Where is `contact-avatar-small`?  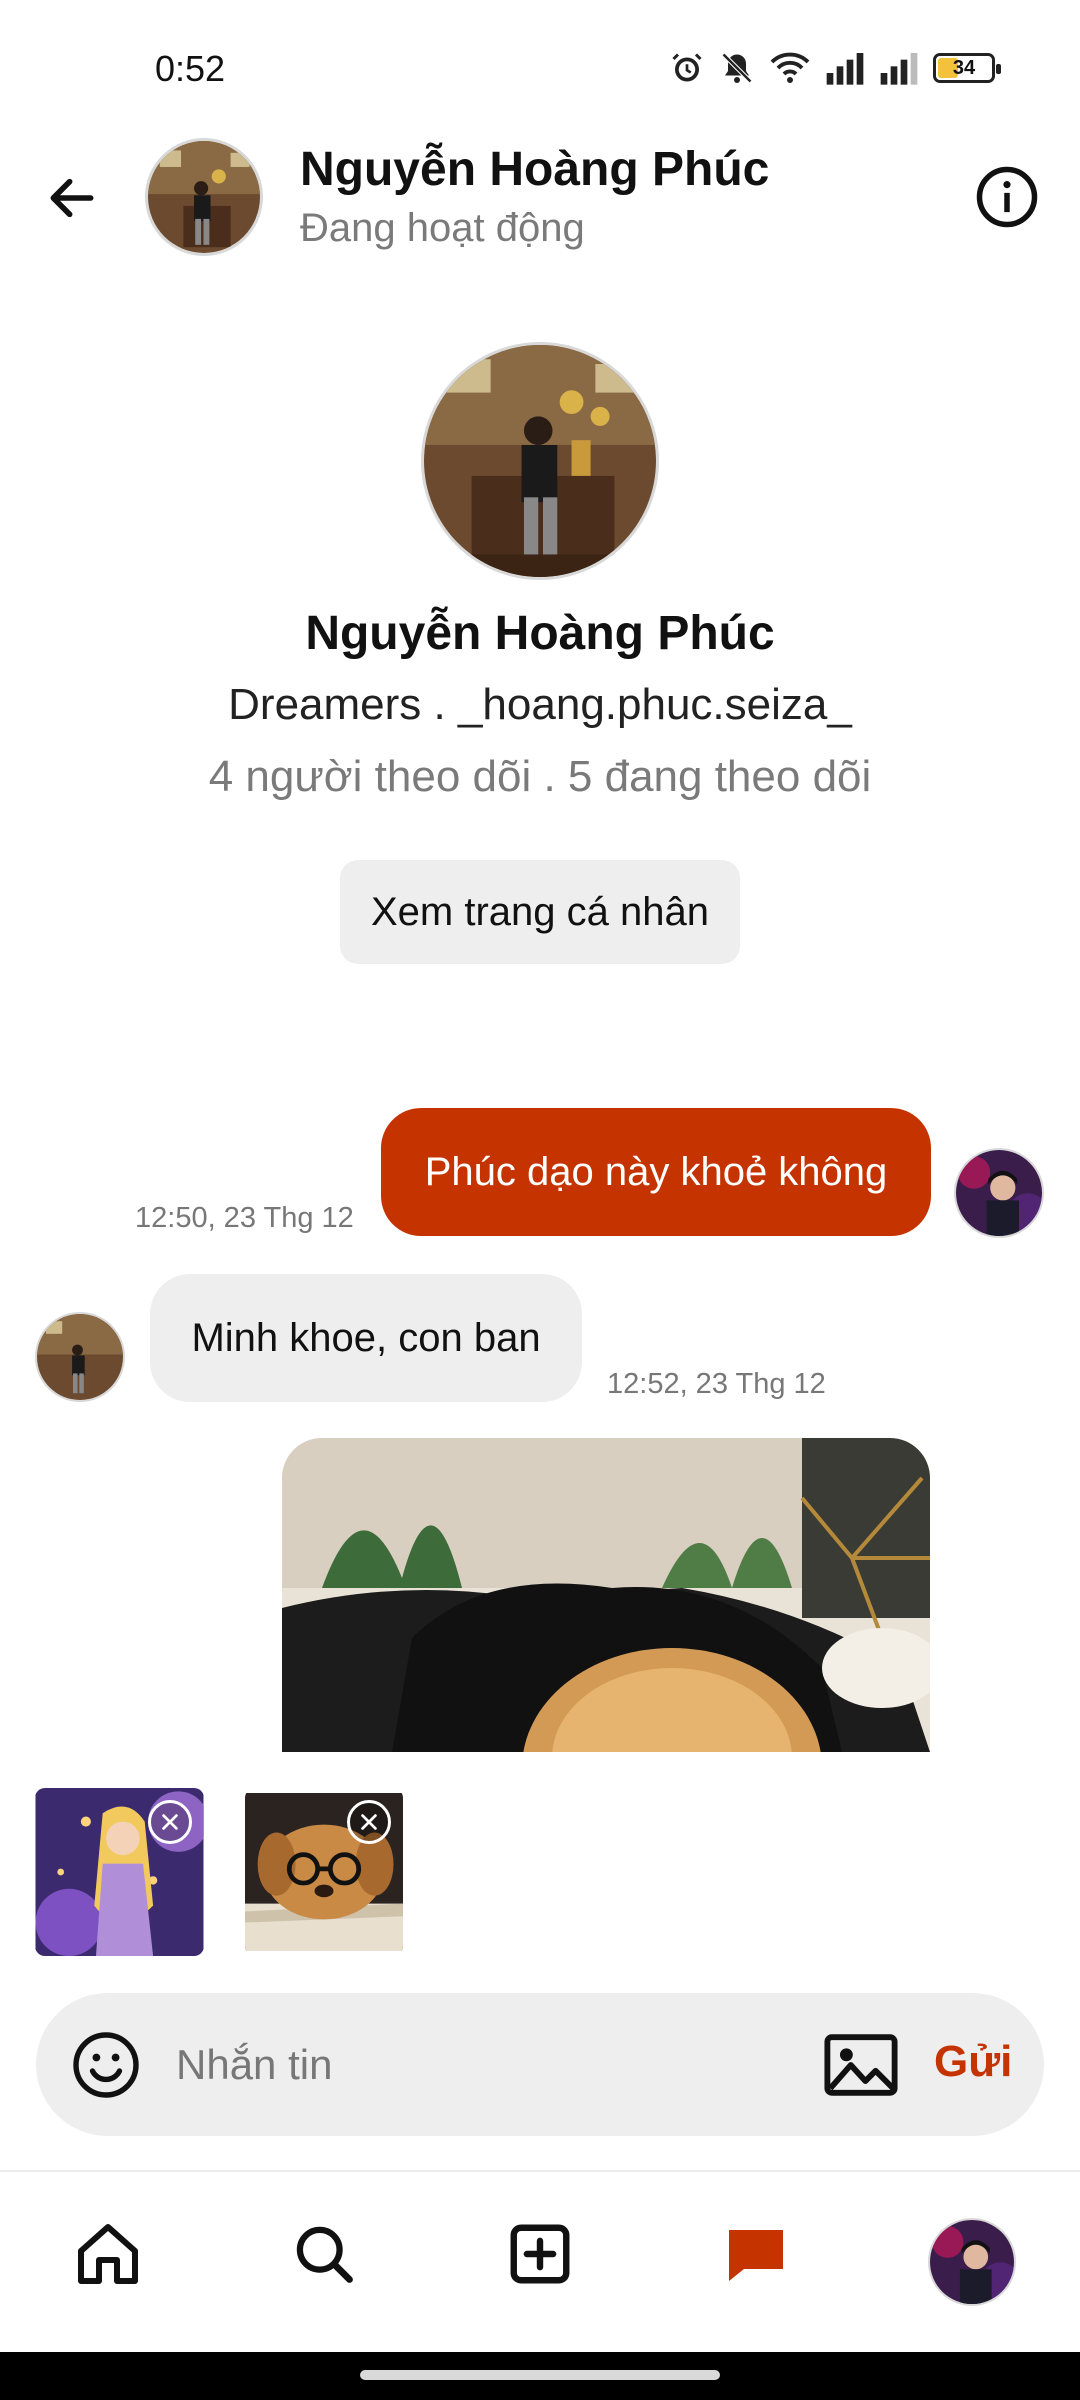
contact-avatar-small is located at coordinates (80, 1357).